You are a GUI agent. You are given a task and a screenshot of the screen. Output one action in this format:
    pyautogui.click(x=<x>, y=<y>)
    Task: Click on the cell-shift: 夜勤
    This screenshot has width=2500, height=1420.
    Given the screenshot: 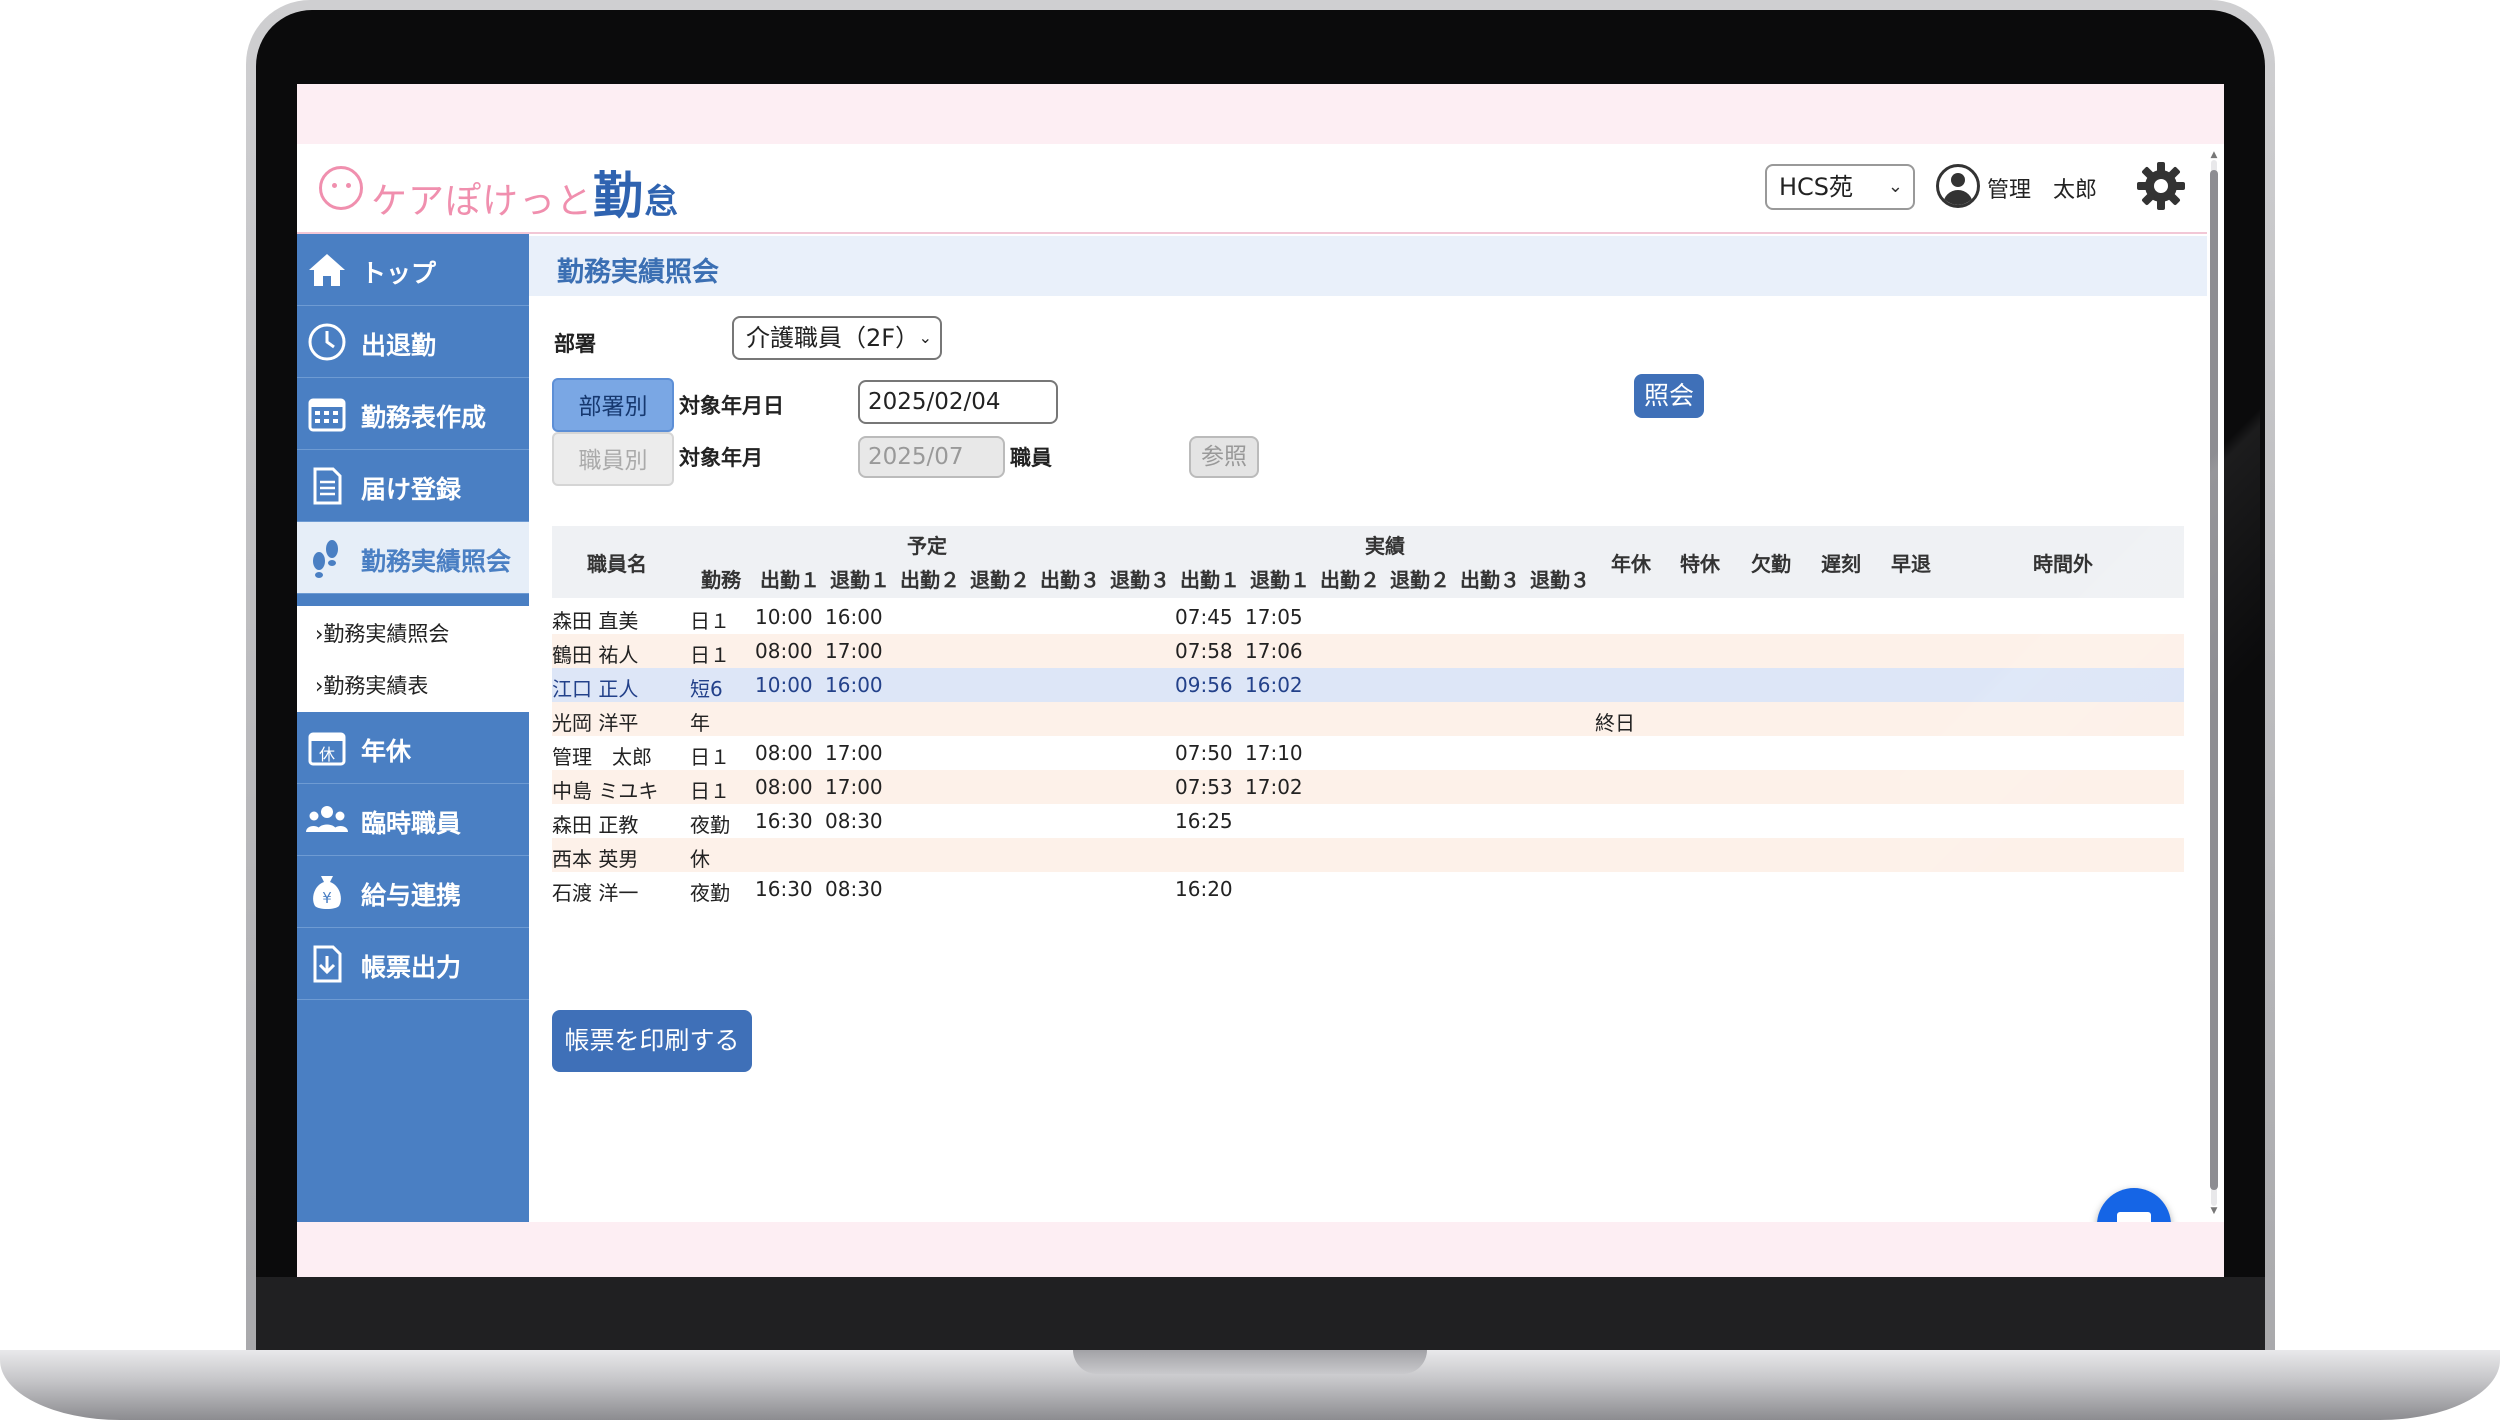 What is the action you would take?
    pyautogui.click(x=710, y=893)
    